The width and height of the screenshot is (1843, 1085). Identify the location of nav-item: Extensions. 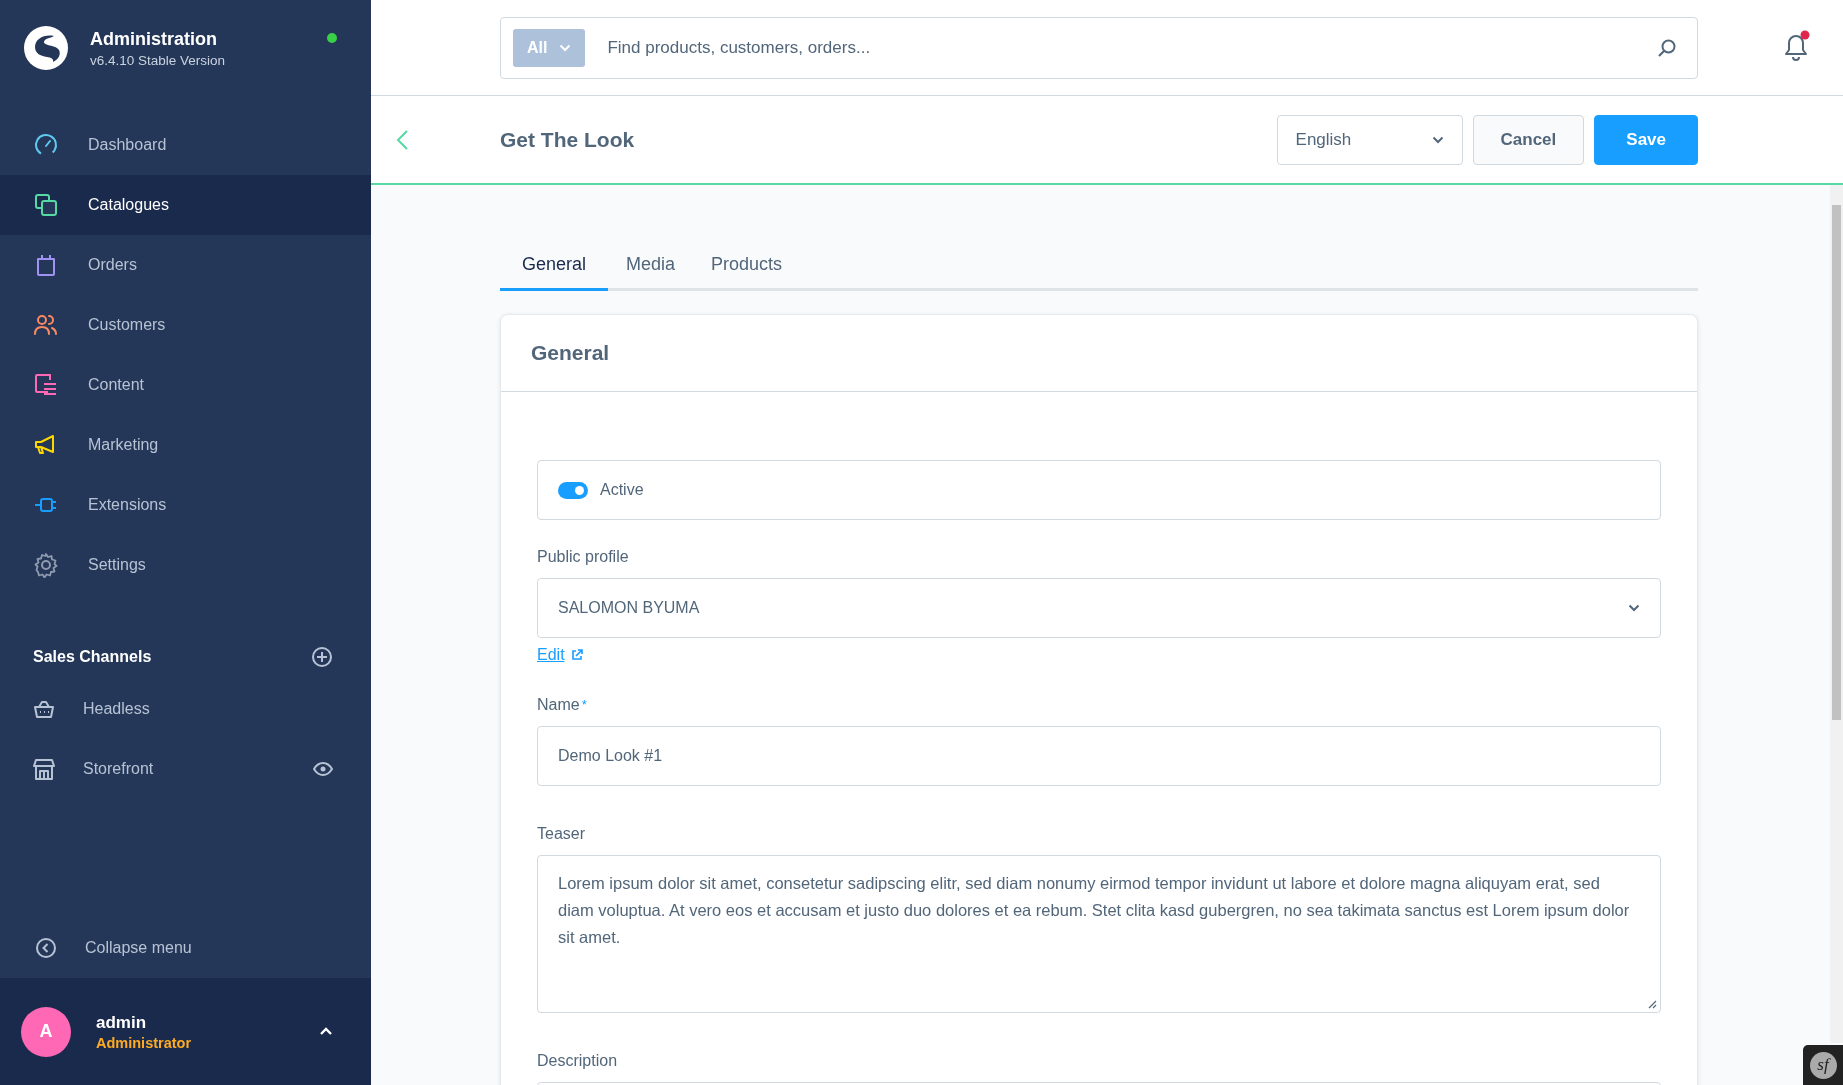
(185, 505).